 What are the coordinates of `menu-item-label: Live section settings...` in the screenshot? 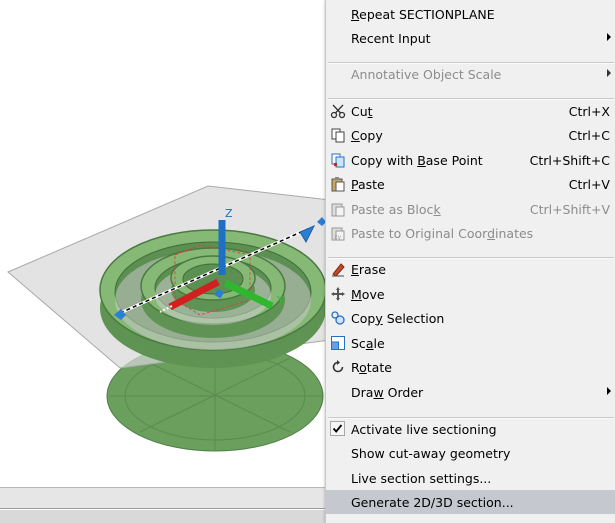 It's located at (421, 478).